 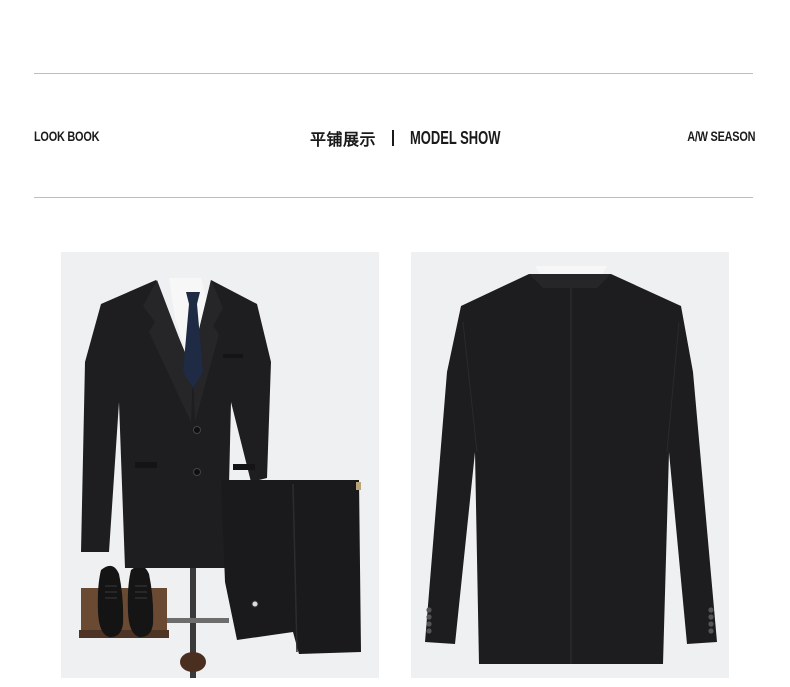 What do you see at coordinates (198, 620) in the screenshot?
I see `stand-crossbar` at bounding box center [198, 620].